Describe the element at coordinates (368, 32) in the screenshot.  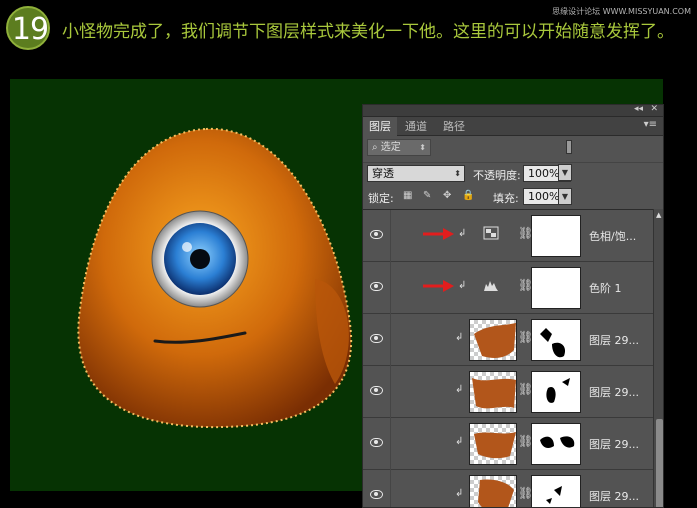
I see `step-instruction: 小怪物完成了，我们调节下图层样式来美化一下他。这里的可以开始随意发挥了。` at that location.